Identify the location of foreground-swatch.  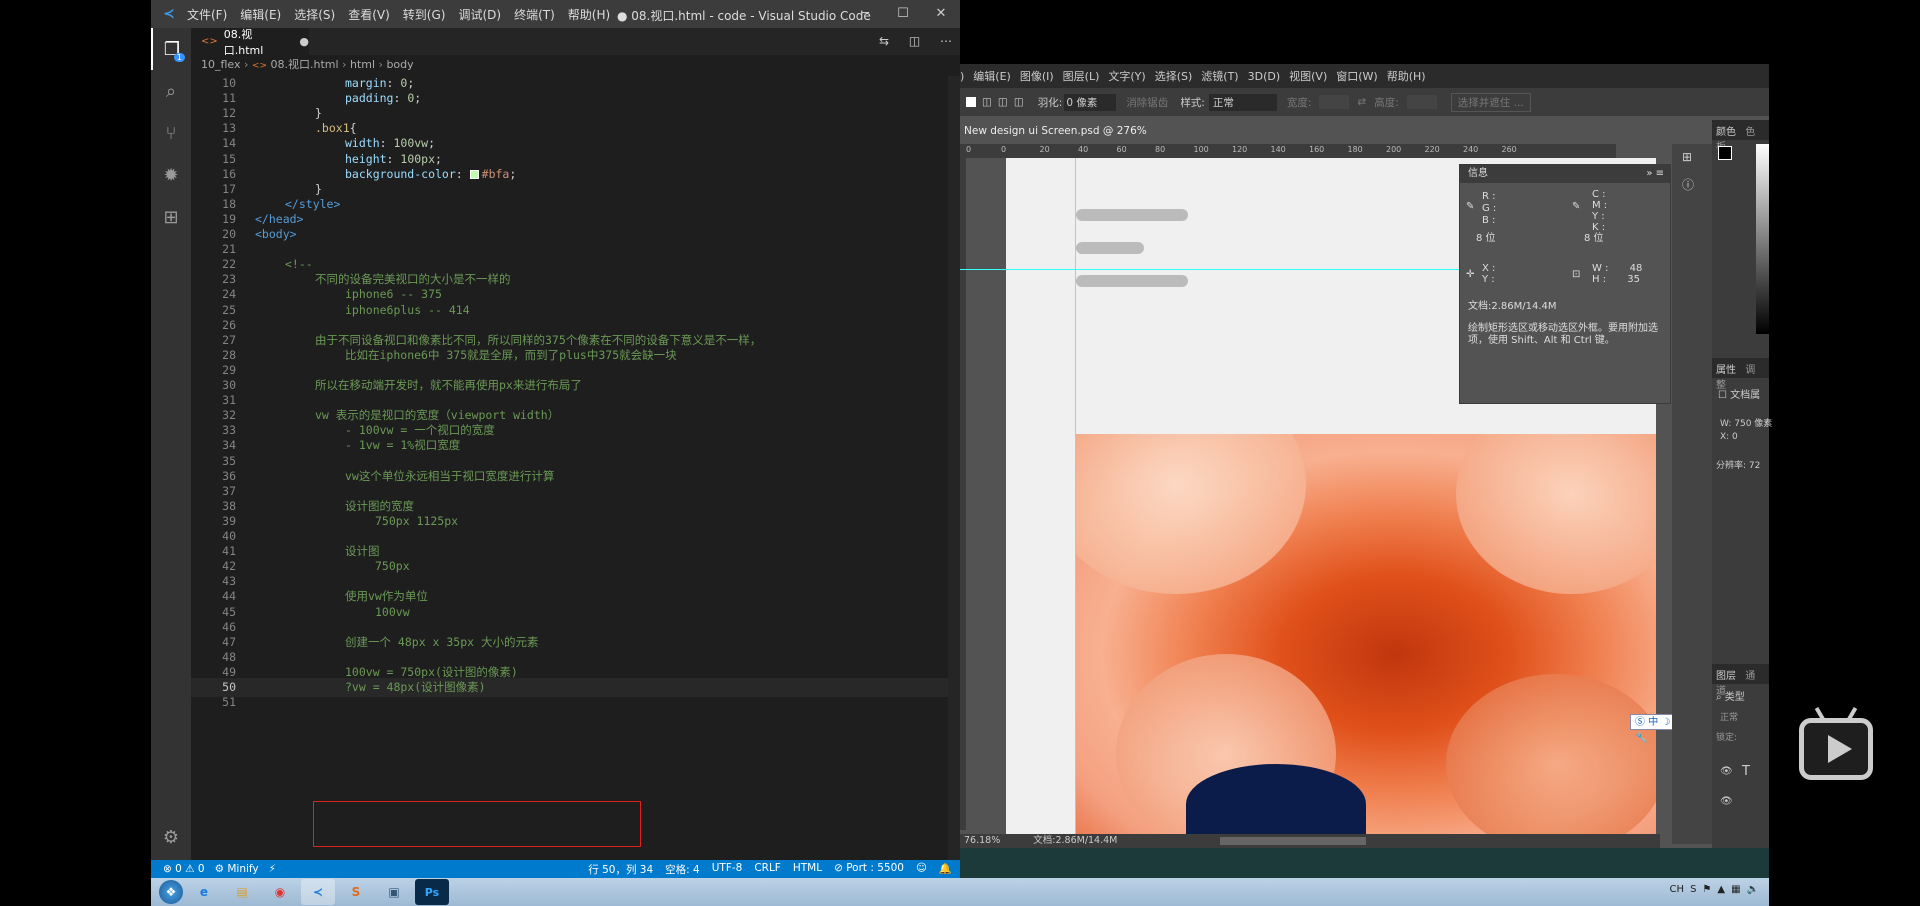
(1725, 153).